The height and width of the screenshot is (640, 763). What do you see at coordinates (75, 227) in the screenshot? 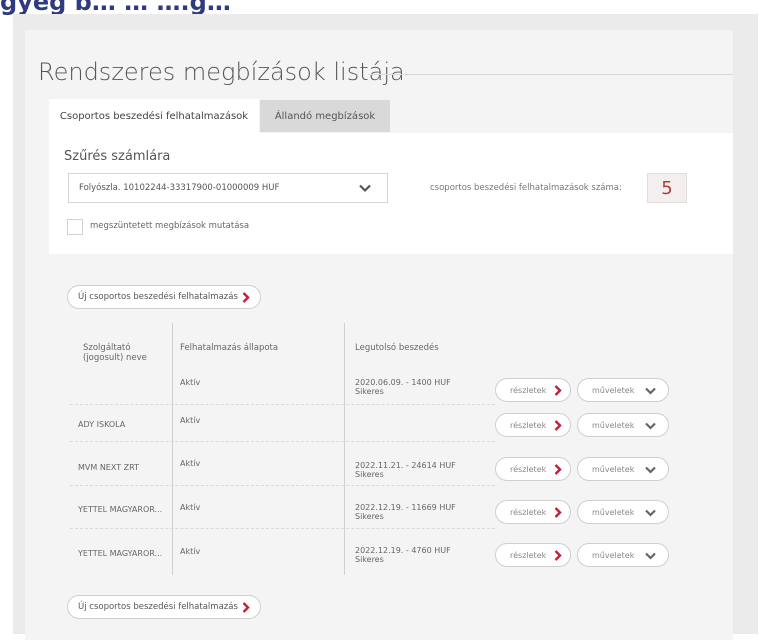
I see `show-terminated-checkbox` at bounding box center [75, 227].